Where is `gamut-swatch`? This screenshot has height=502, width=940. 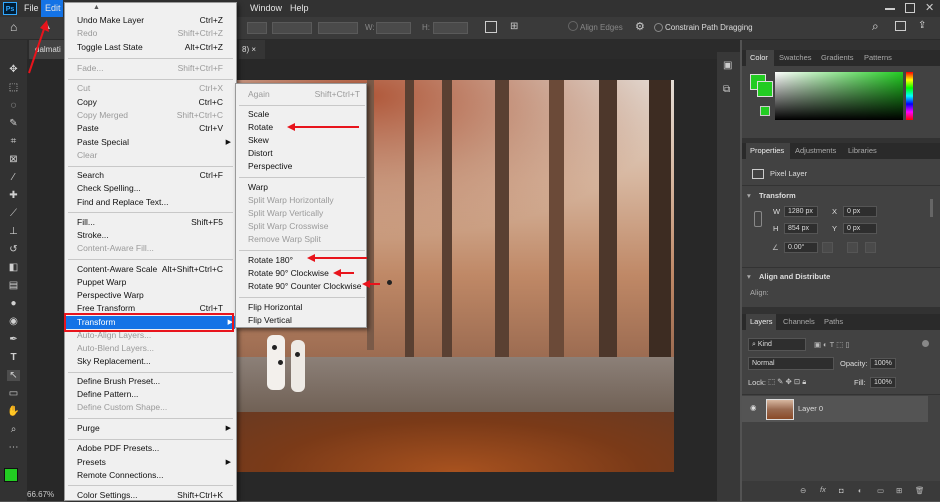
gamut-swatch is located at coordinates (765, 111).